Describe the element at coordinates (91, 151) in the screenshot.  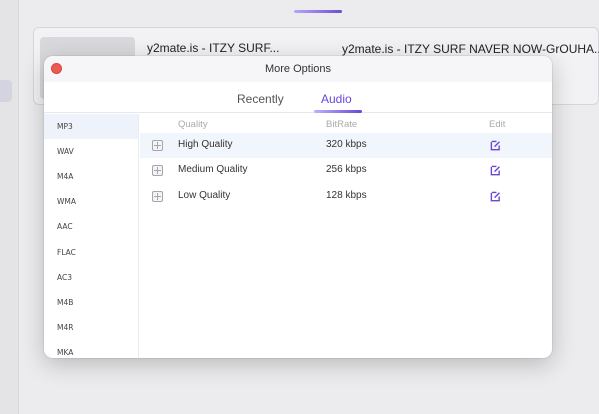
I see `format-item-wav: WAV` at that location.